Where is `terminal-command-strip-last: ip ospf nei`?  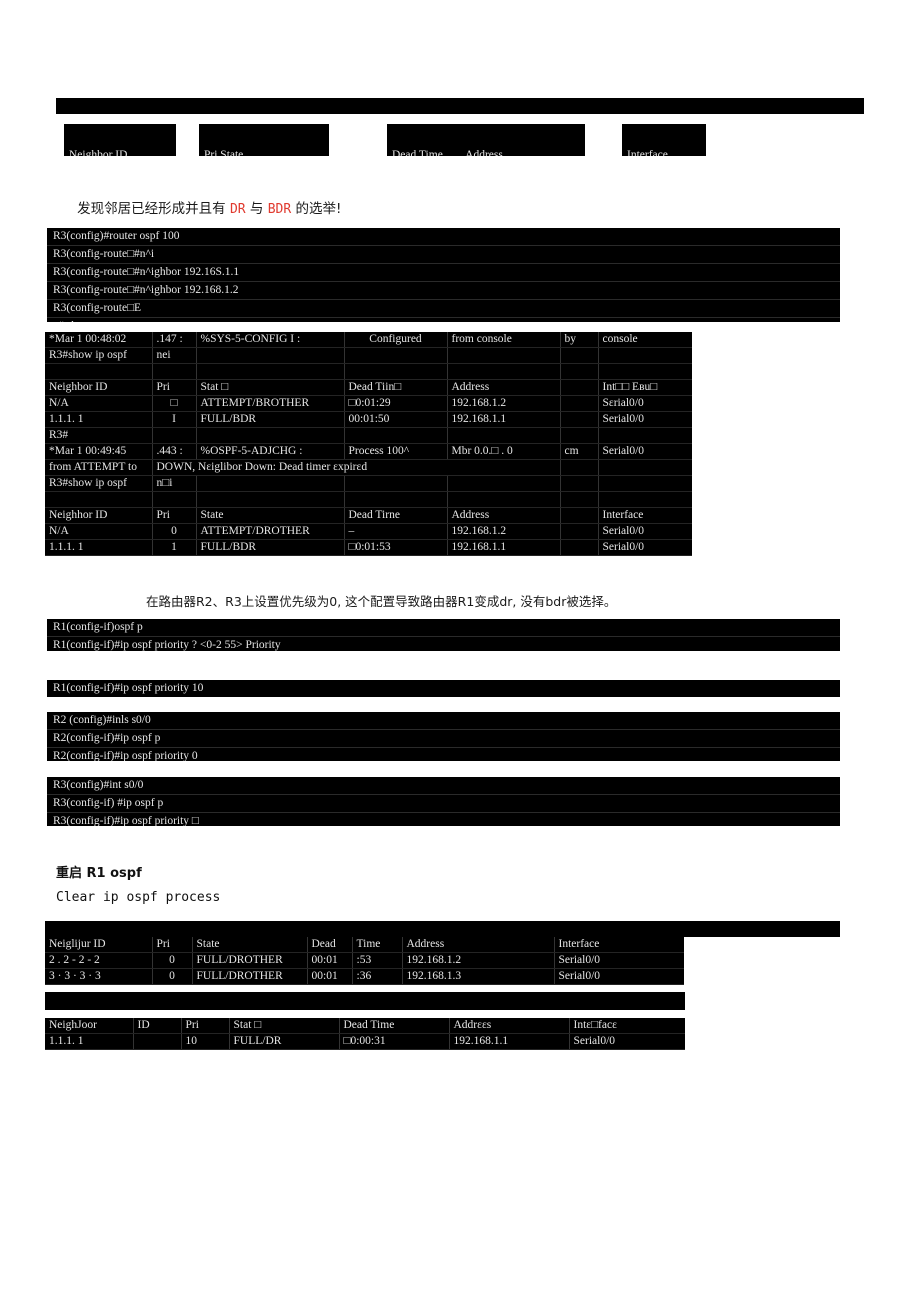 terminal-command-strip-last: ip ospf nei is located at coordinates (365, 1001).